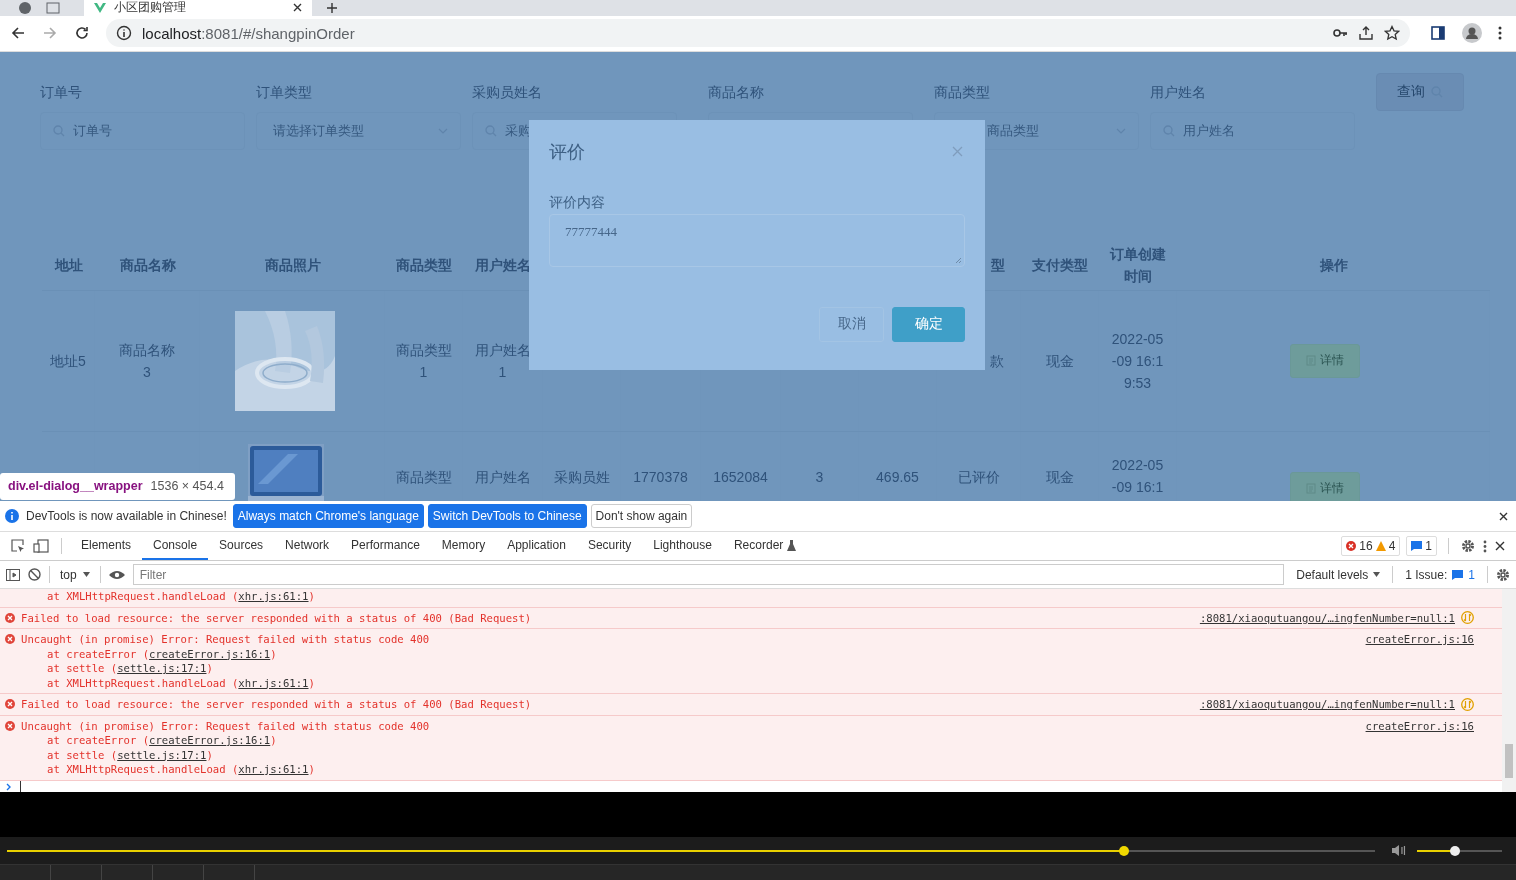 The image size is (1516, 880). I want to click on table-cell-text: 2022-05-09 16:19:53, so click(1137, 361).